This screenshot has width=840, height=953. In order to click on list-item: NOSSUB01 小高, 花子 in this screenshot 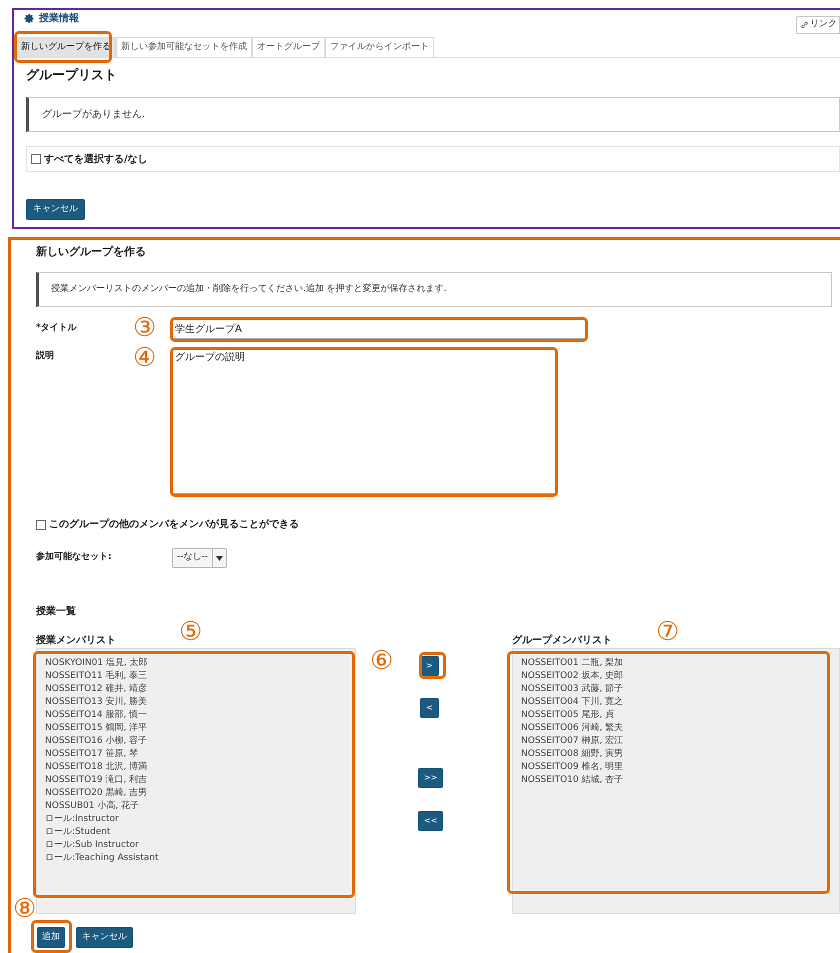, I will do `click(200, 806)`.